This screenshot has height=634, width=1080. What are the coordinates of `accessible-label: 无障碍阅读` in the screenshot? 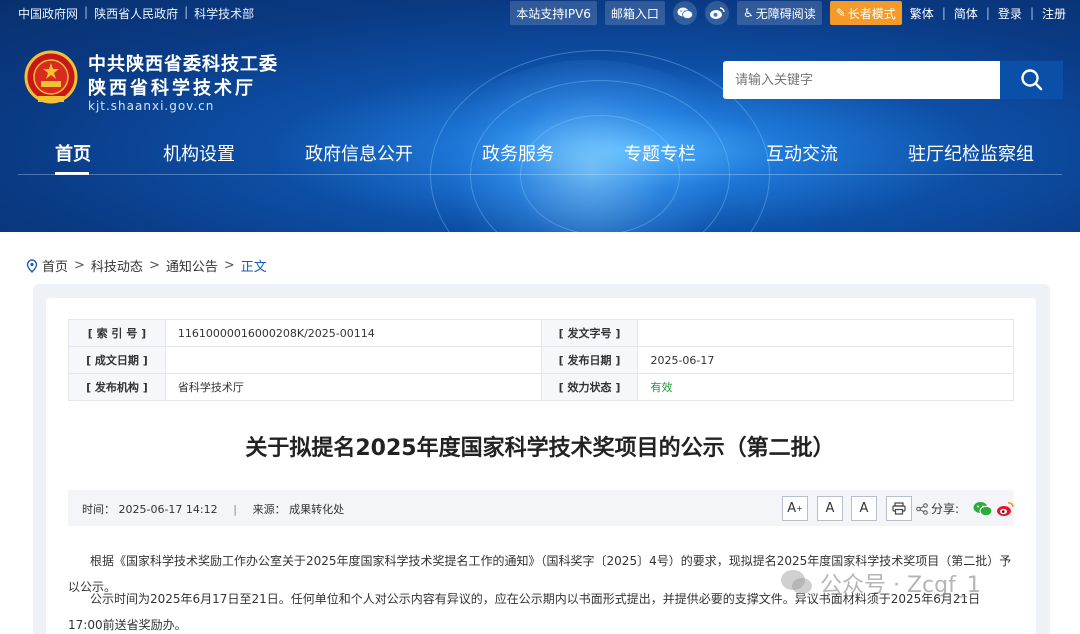 It's located at (785, 13).